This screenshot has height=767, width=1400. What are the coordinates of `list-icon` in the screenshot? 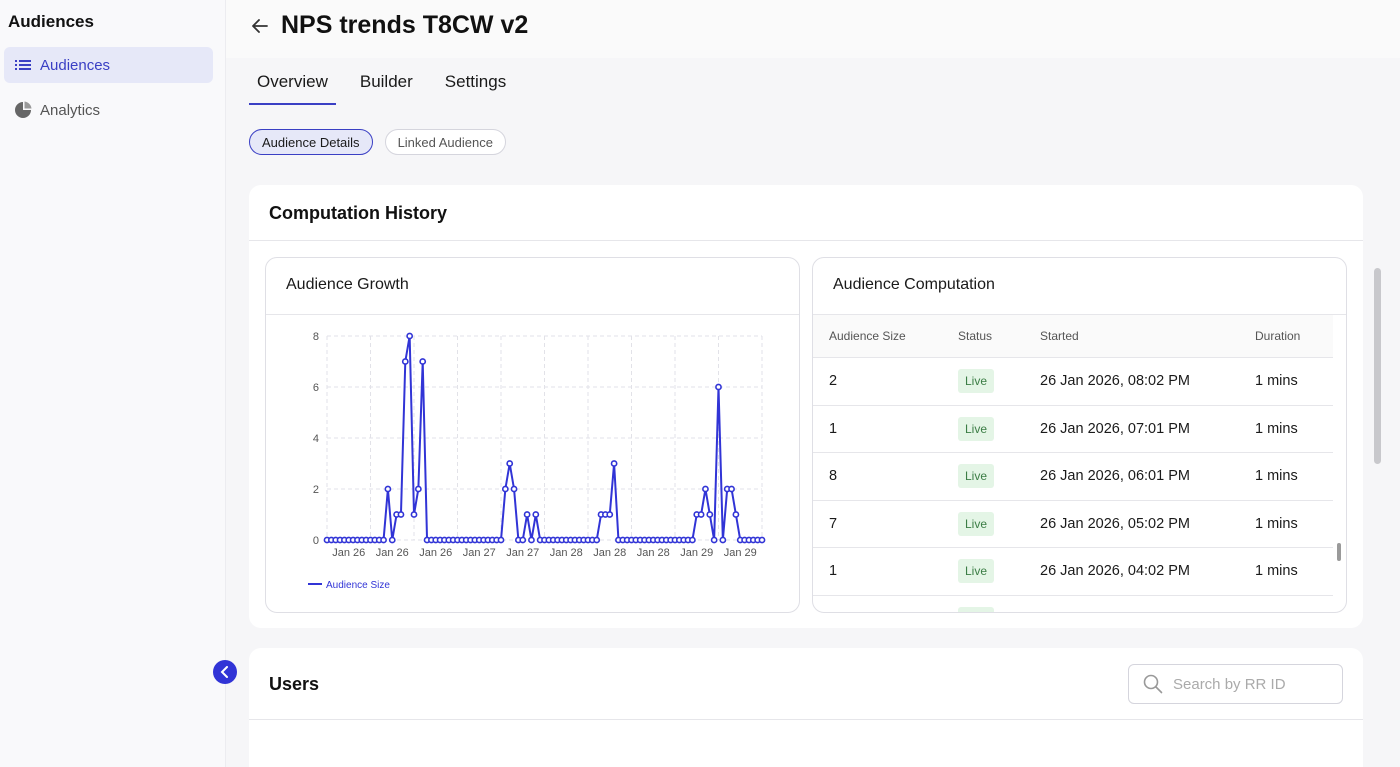 It's located at (23, 65).